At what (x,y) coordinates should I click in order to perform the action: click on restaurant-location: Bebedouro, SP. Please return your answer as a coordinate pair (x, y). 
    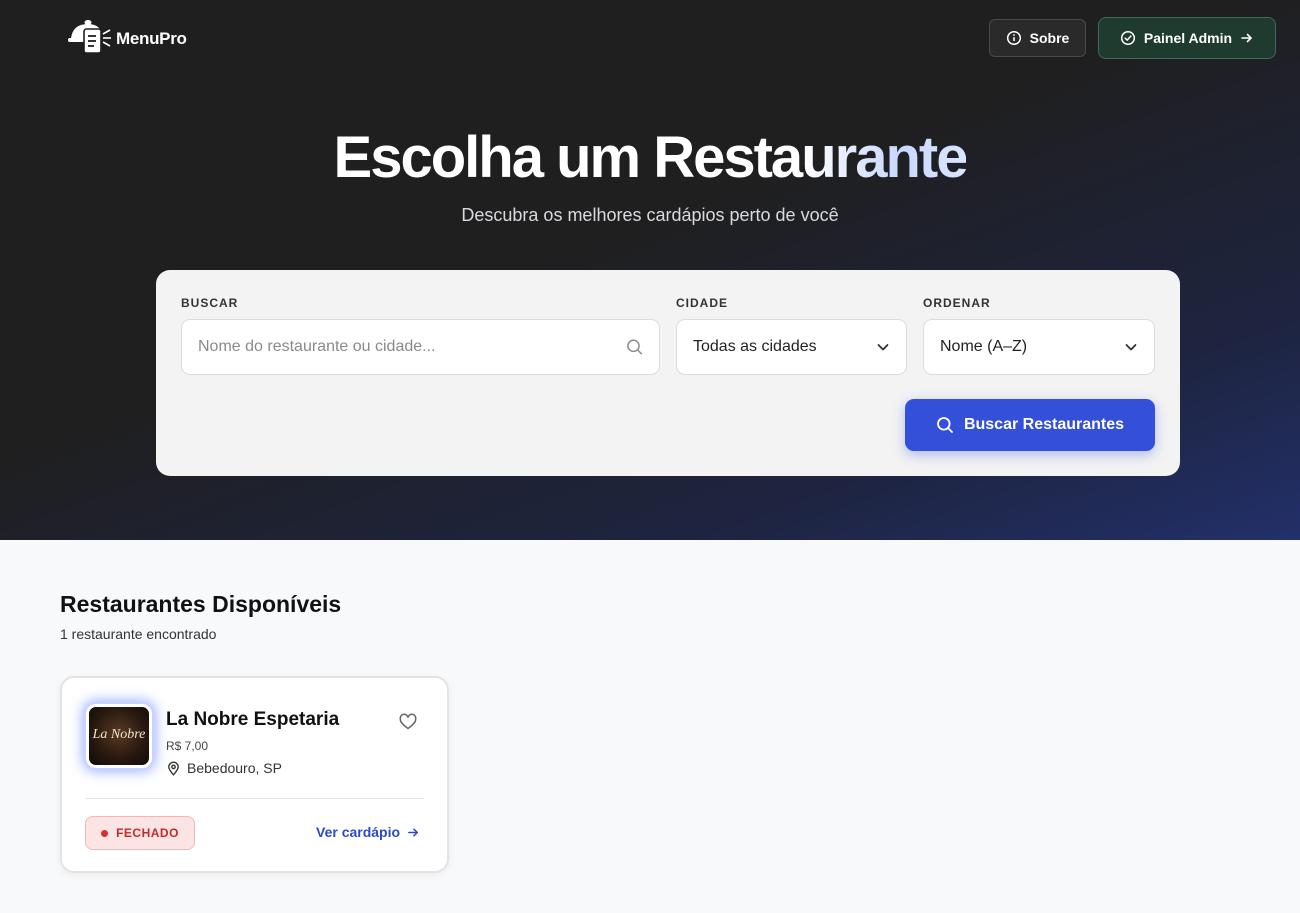
    Looking at the image, I should click on (224, 768).